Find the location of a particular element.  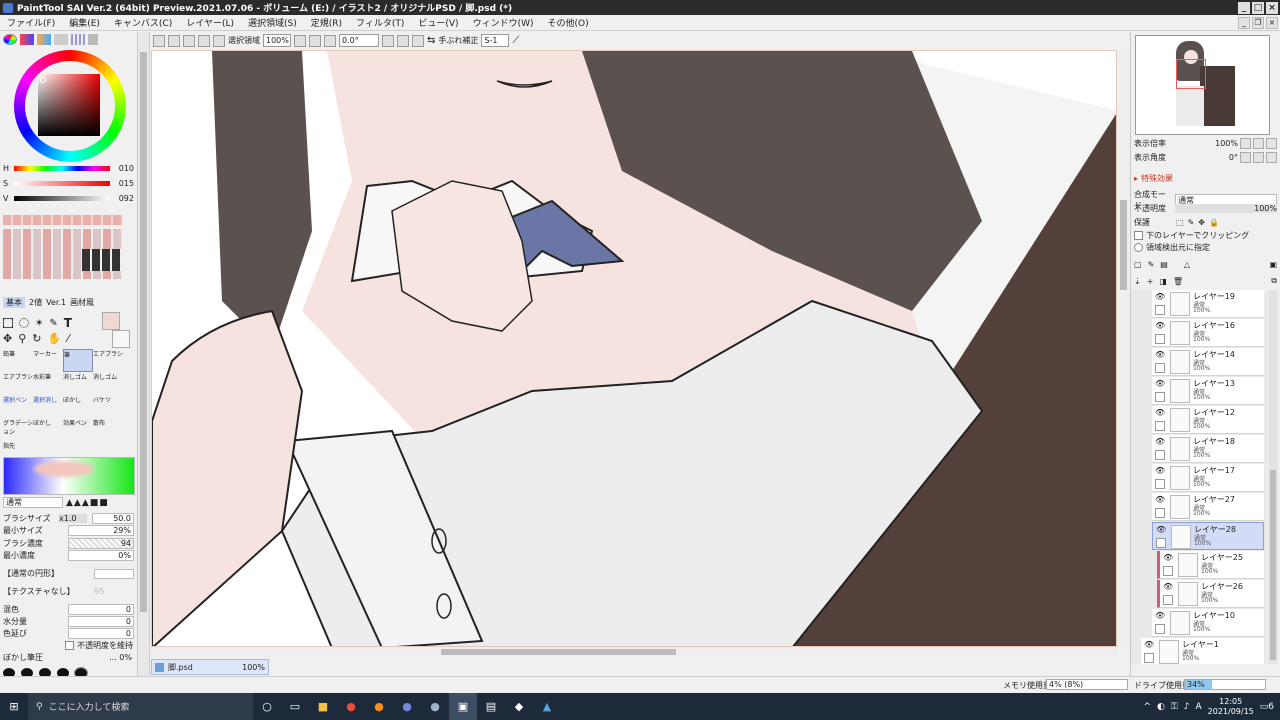

notification-icon: ▭6 is located at coordinates (1267, 707).